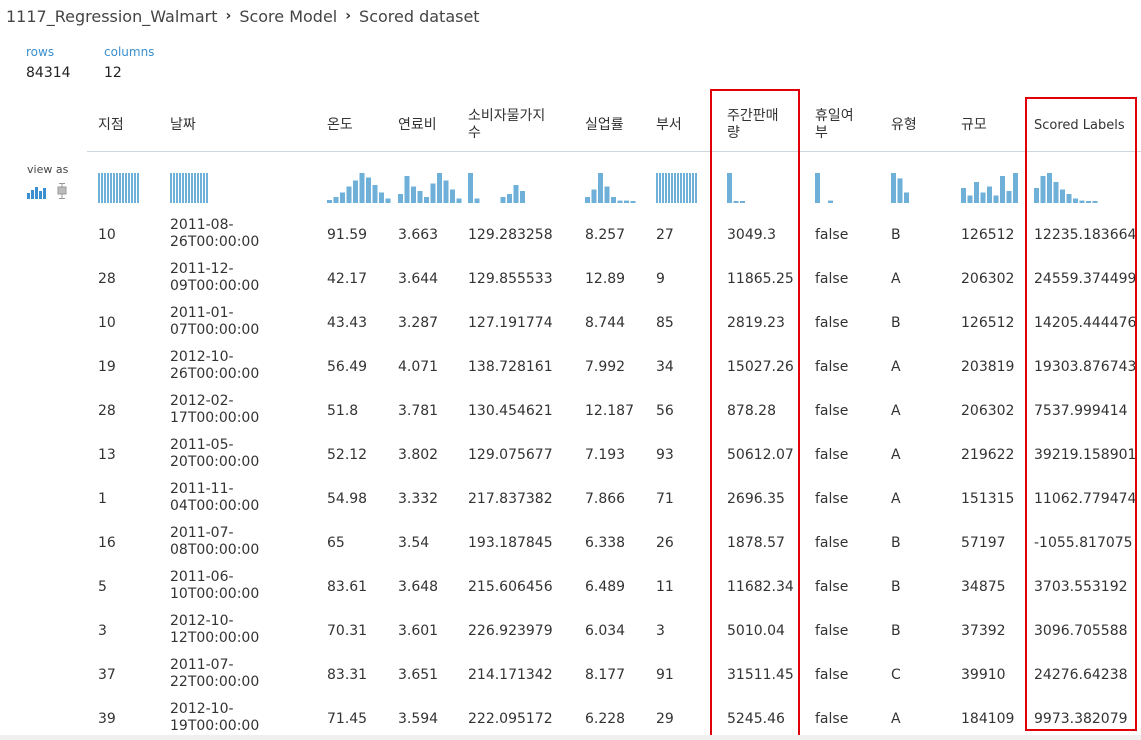 This screenshot has height=740, width=1141. Describe the element at coordinates (688, 125) in the screenshot. I see `column-header-dept: 부서` at that location.